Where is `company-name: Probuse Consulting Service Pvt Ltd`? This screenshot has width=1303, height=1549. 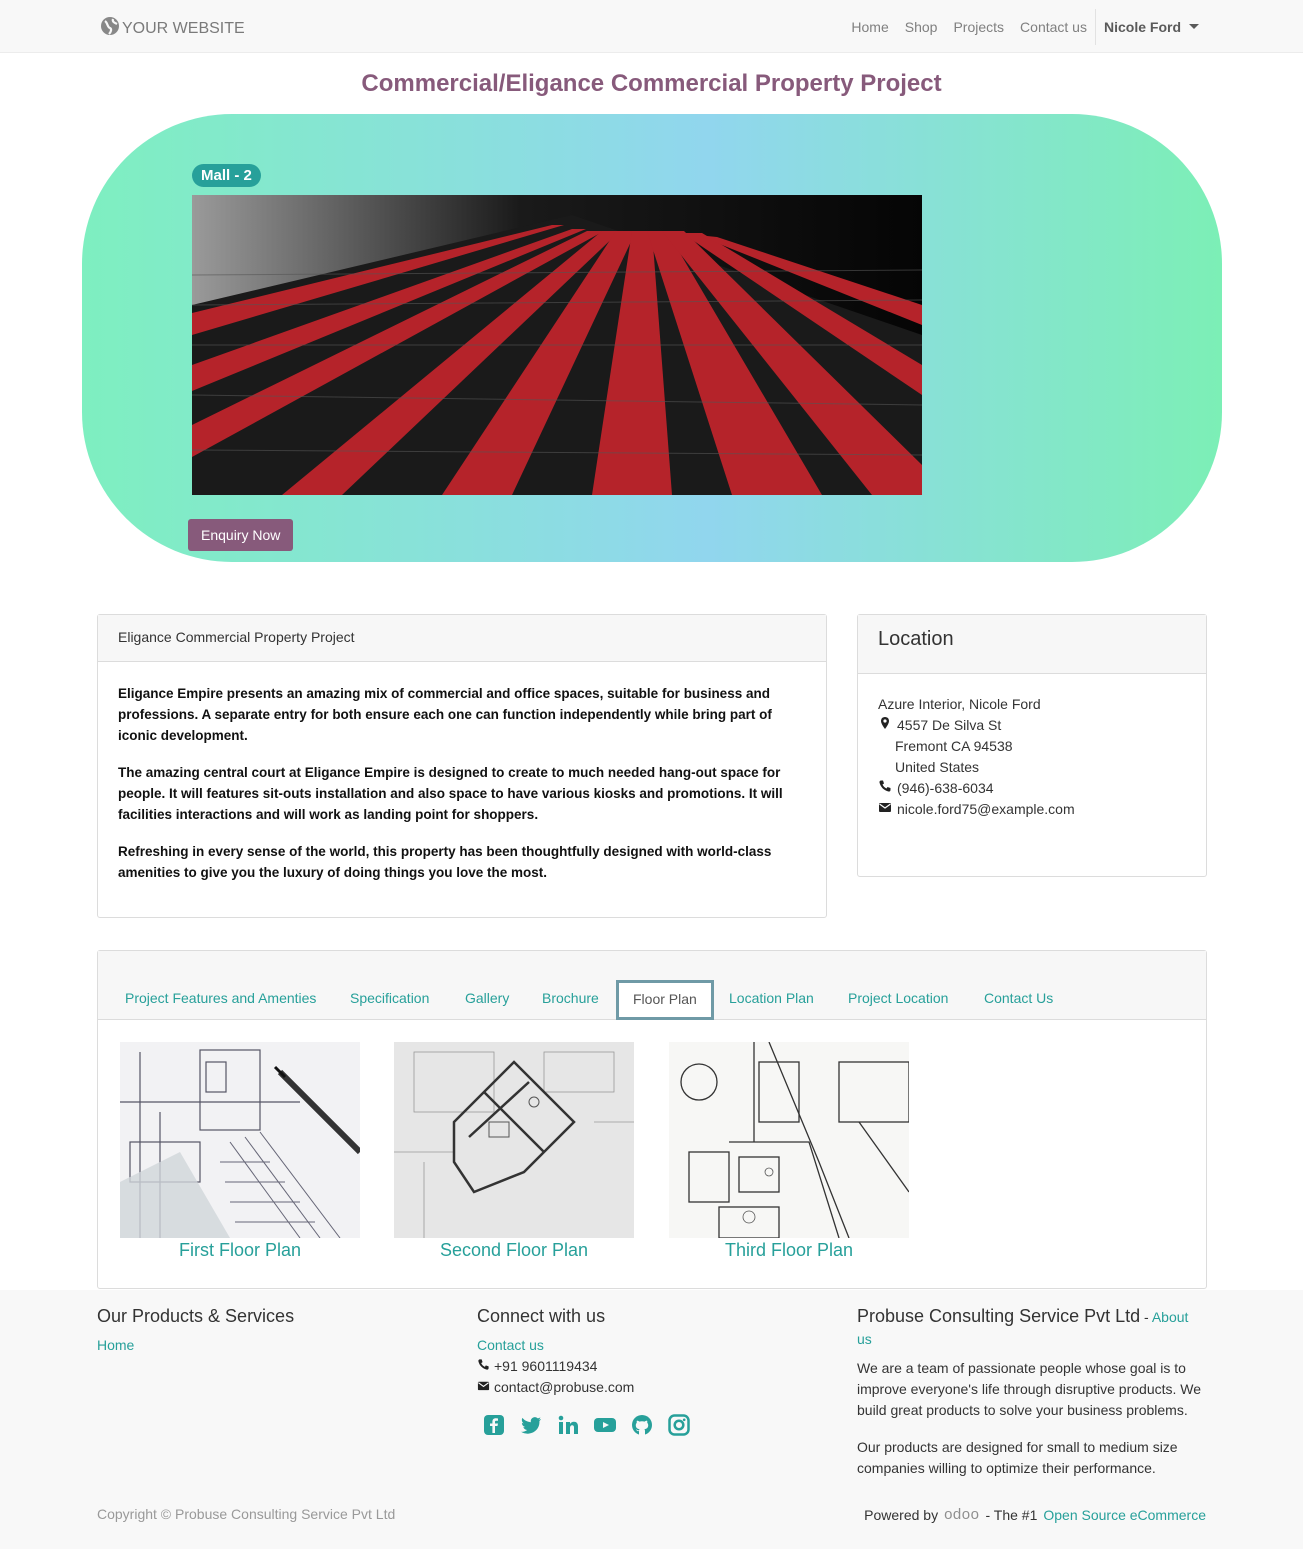 company-name: Probuse Consulting Service Pvt Ltd is located at coordinates (999, 1316).